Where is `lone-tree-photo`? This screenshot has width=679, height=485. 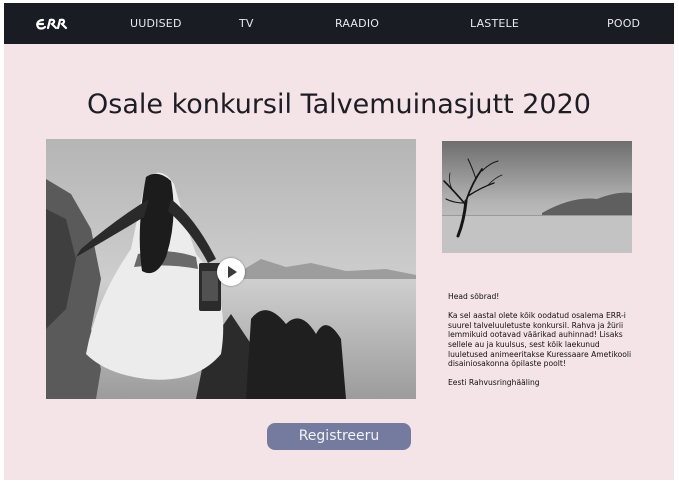 lone-tree-photo is located at coordinates (537, 197).